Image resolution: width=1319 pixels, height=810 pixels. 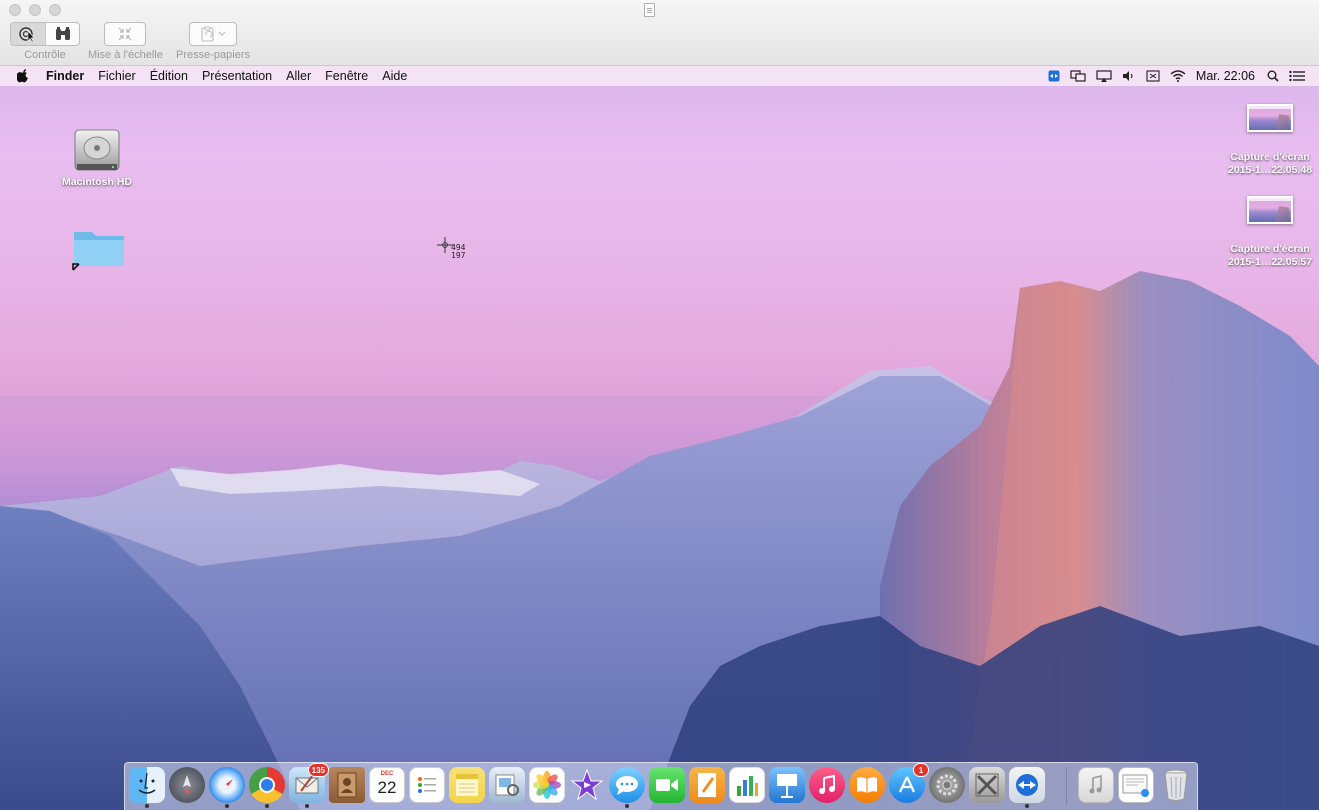 I want to click on contacts-icon, so click(x=347, y=785).